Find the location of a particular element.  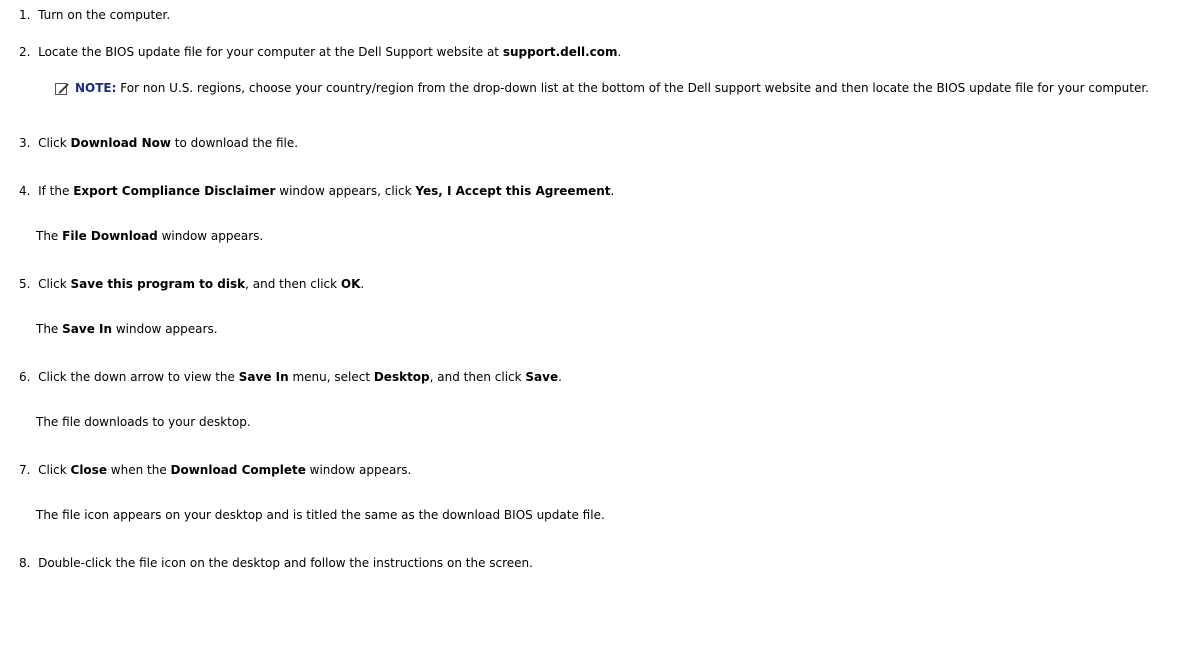

bold-term: Desktop is located at coordinates (401, 377).